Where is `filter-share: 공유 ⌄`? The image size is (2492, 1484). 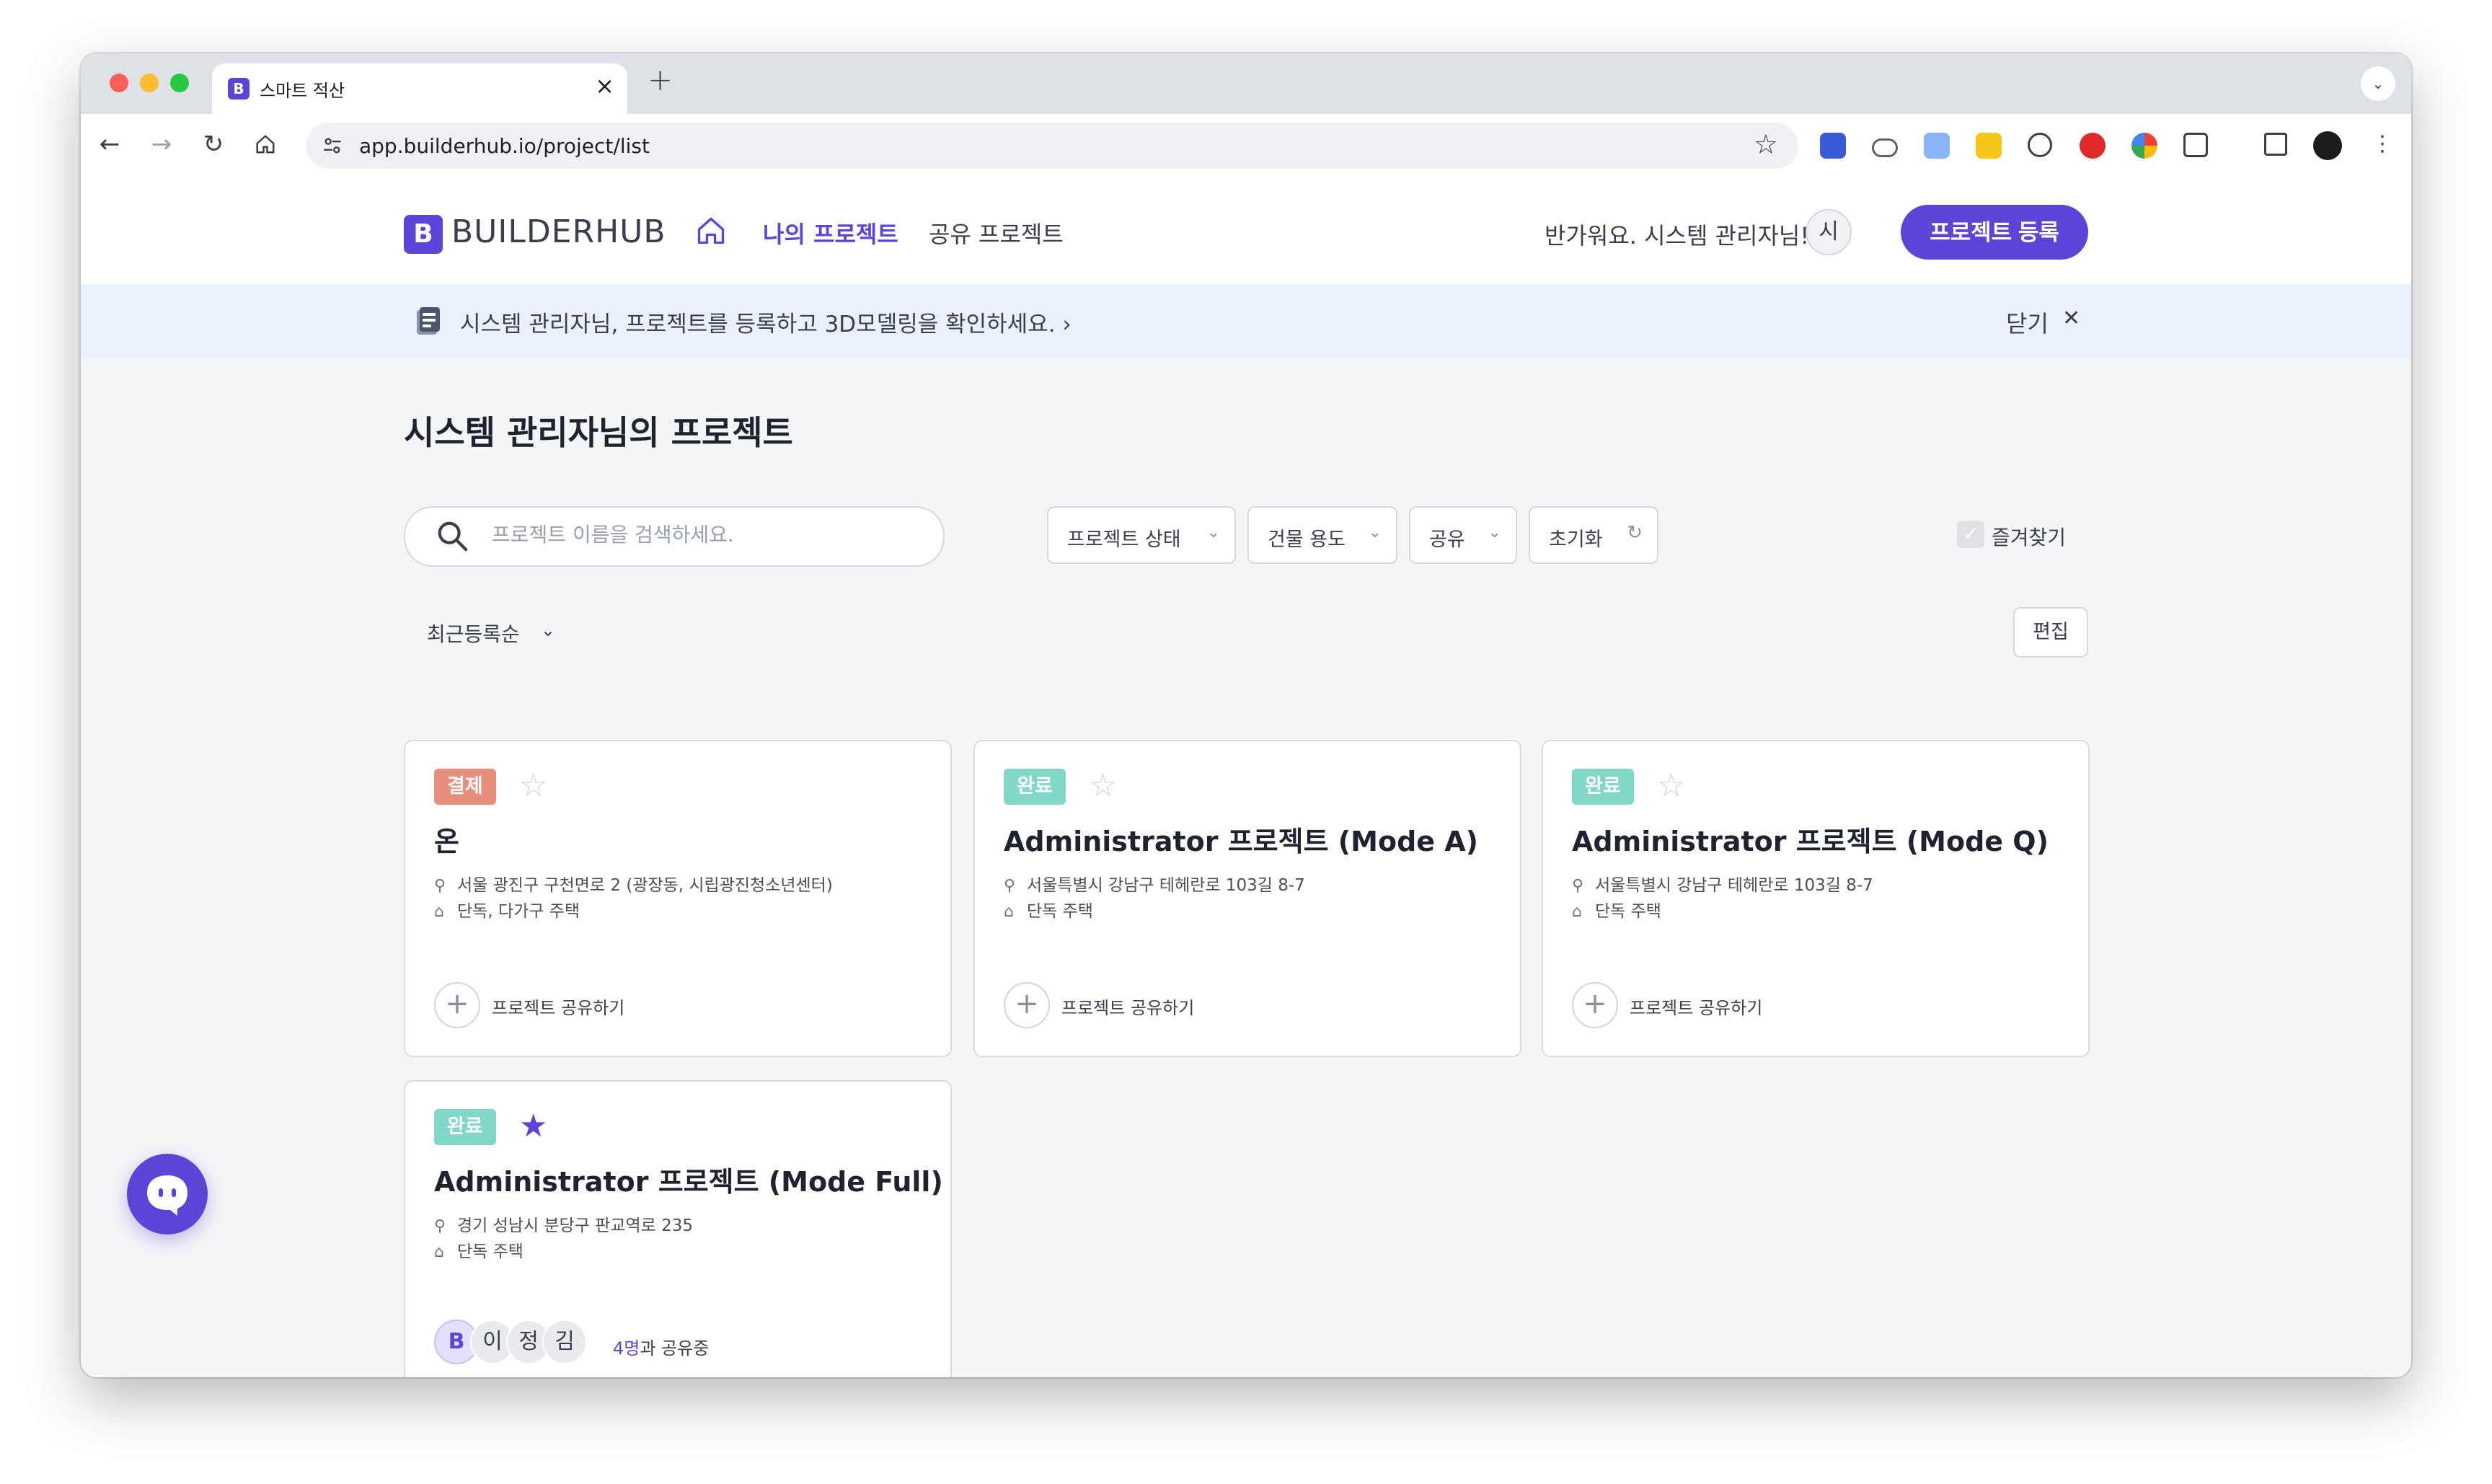
filter-share: 공유 ⌄ is located at coordinates (1463, 535).